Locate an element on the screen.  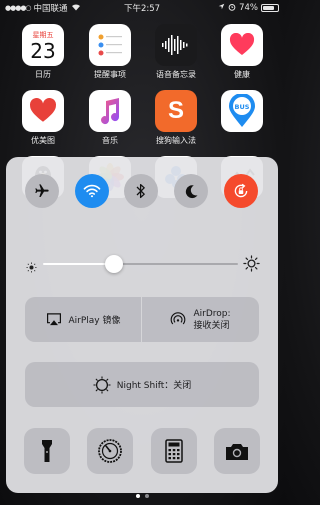
page-dot-active is located at coordinates (137, 496).